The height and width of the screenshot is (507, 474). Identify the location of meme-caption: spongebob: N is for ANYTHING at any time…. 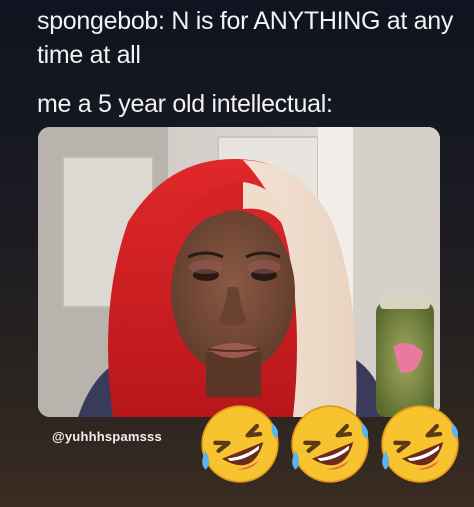
(247, 38).